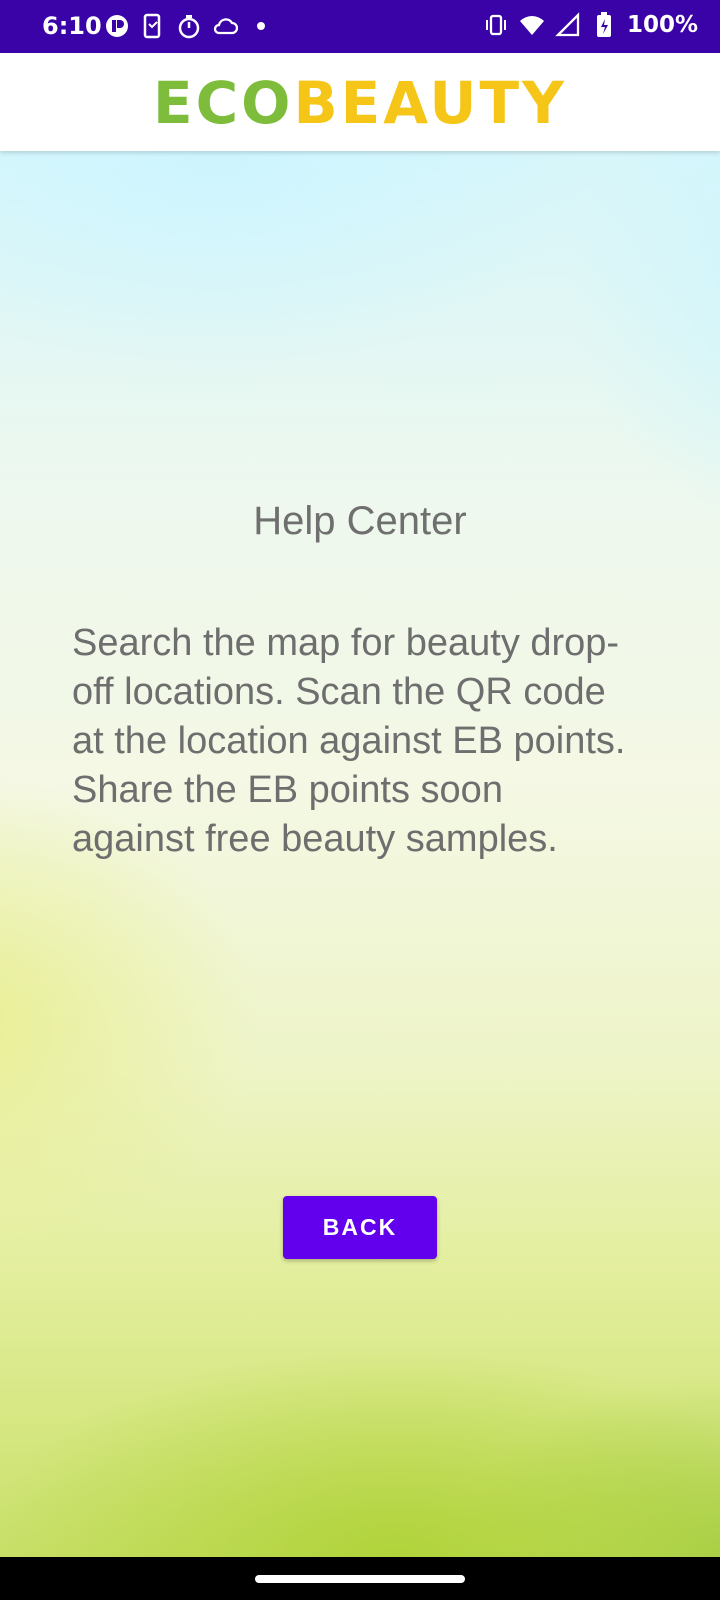 Image resolution: width=720 pixels, height=1600 pixels. Describe the element at coordinates (223, 103) in the screenshot. I see `logo-eco-text: ECO` at that location.